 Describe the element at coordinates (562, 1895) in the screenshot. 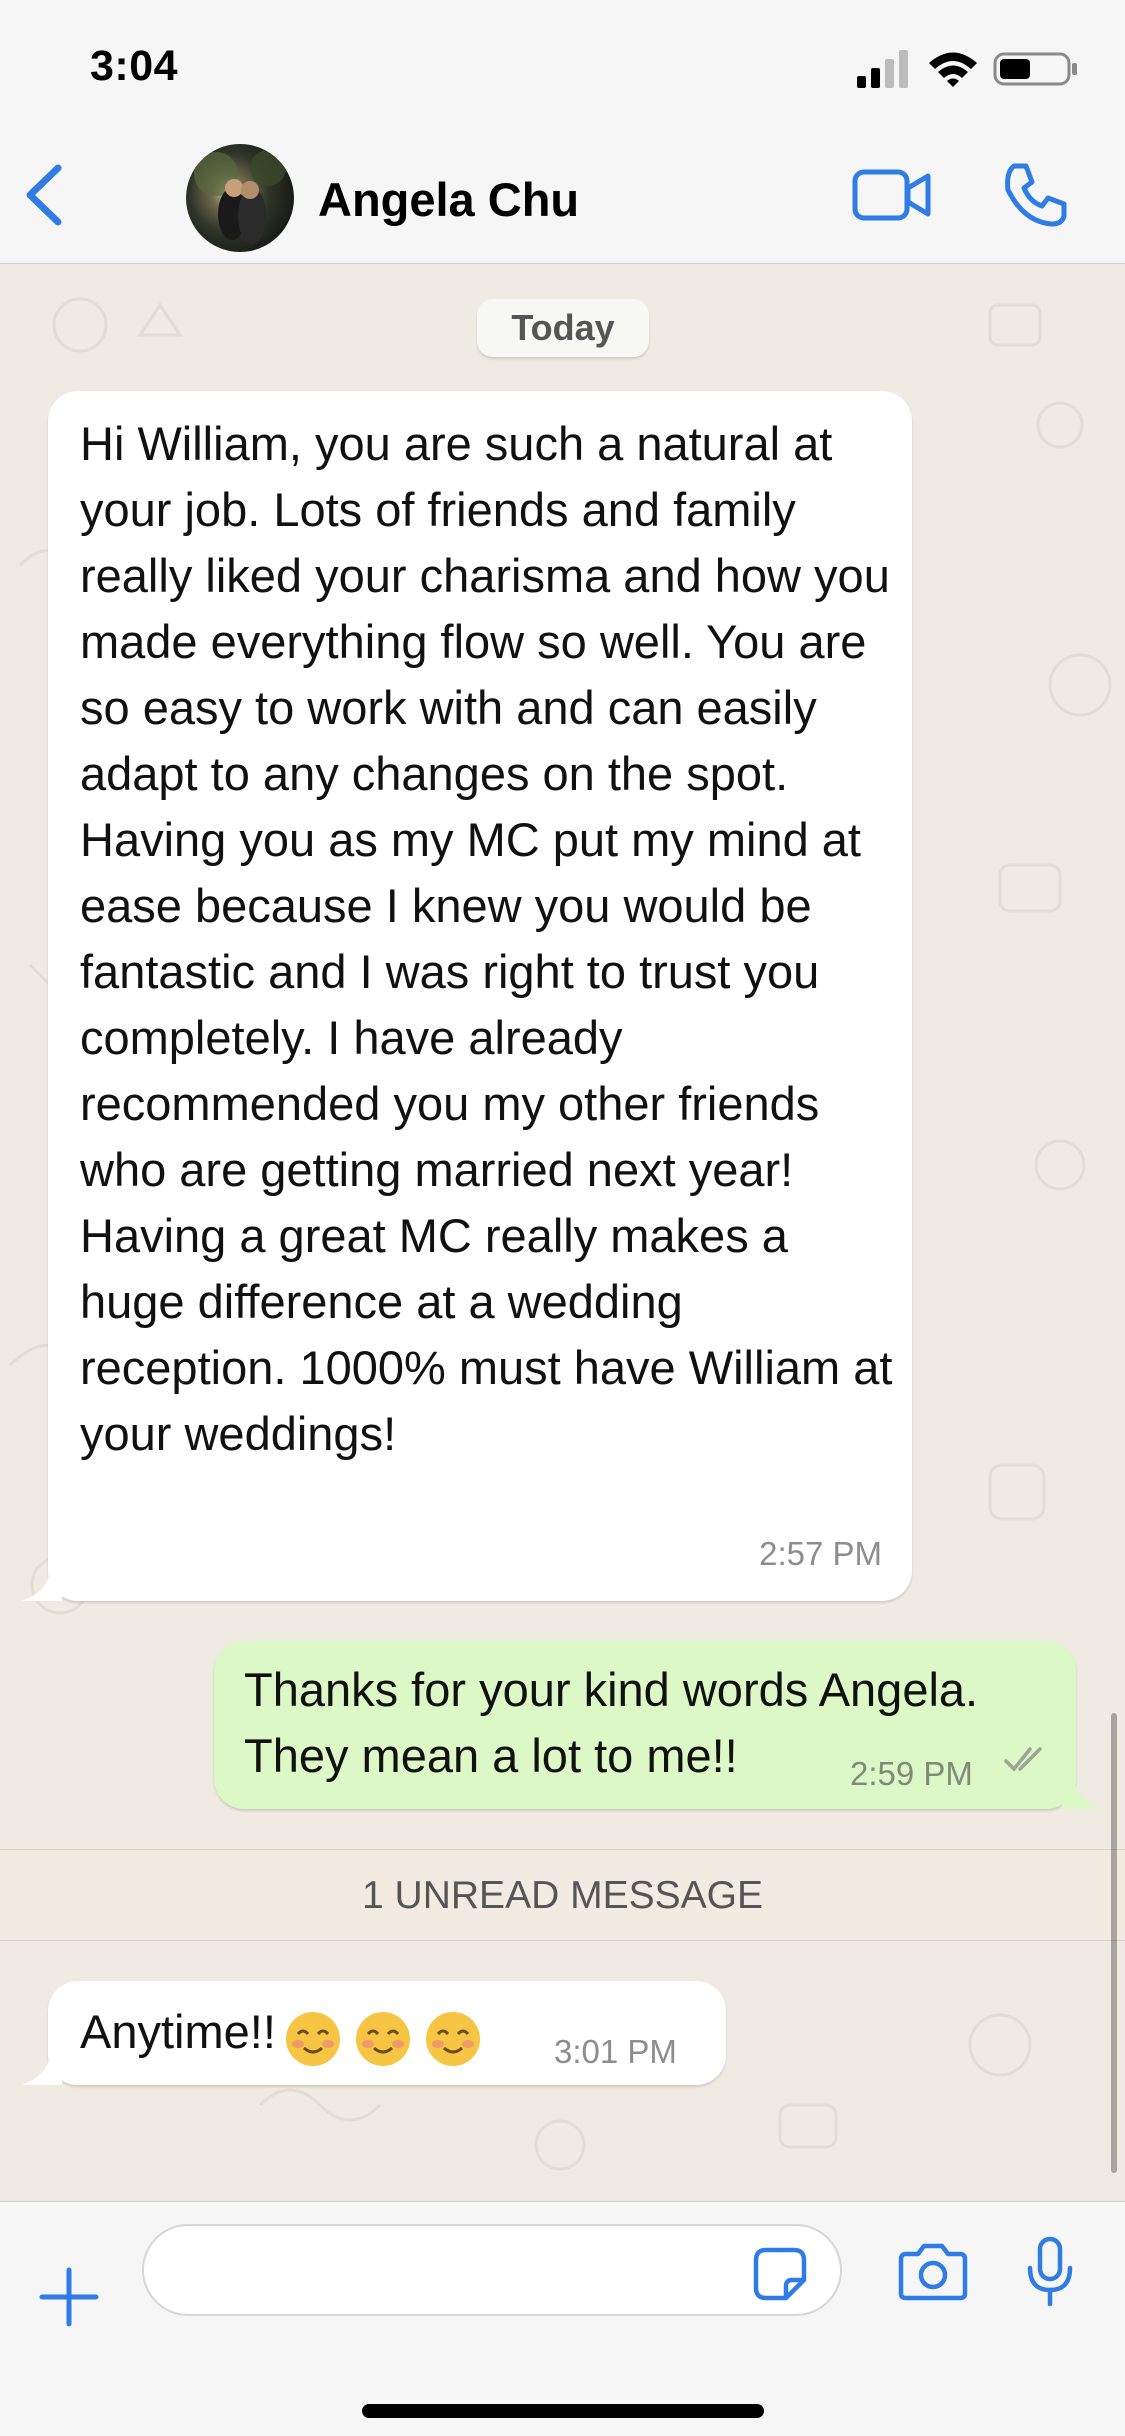

I see `unread-messages-divider: 1 UNREAD MESSAGE` at that location.